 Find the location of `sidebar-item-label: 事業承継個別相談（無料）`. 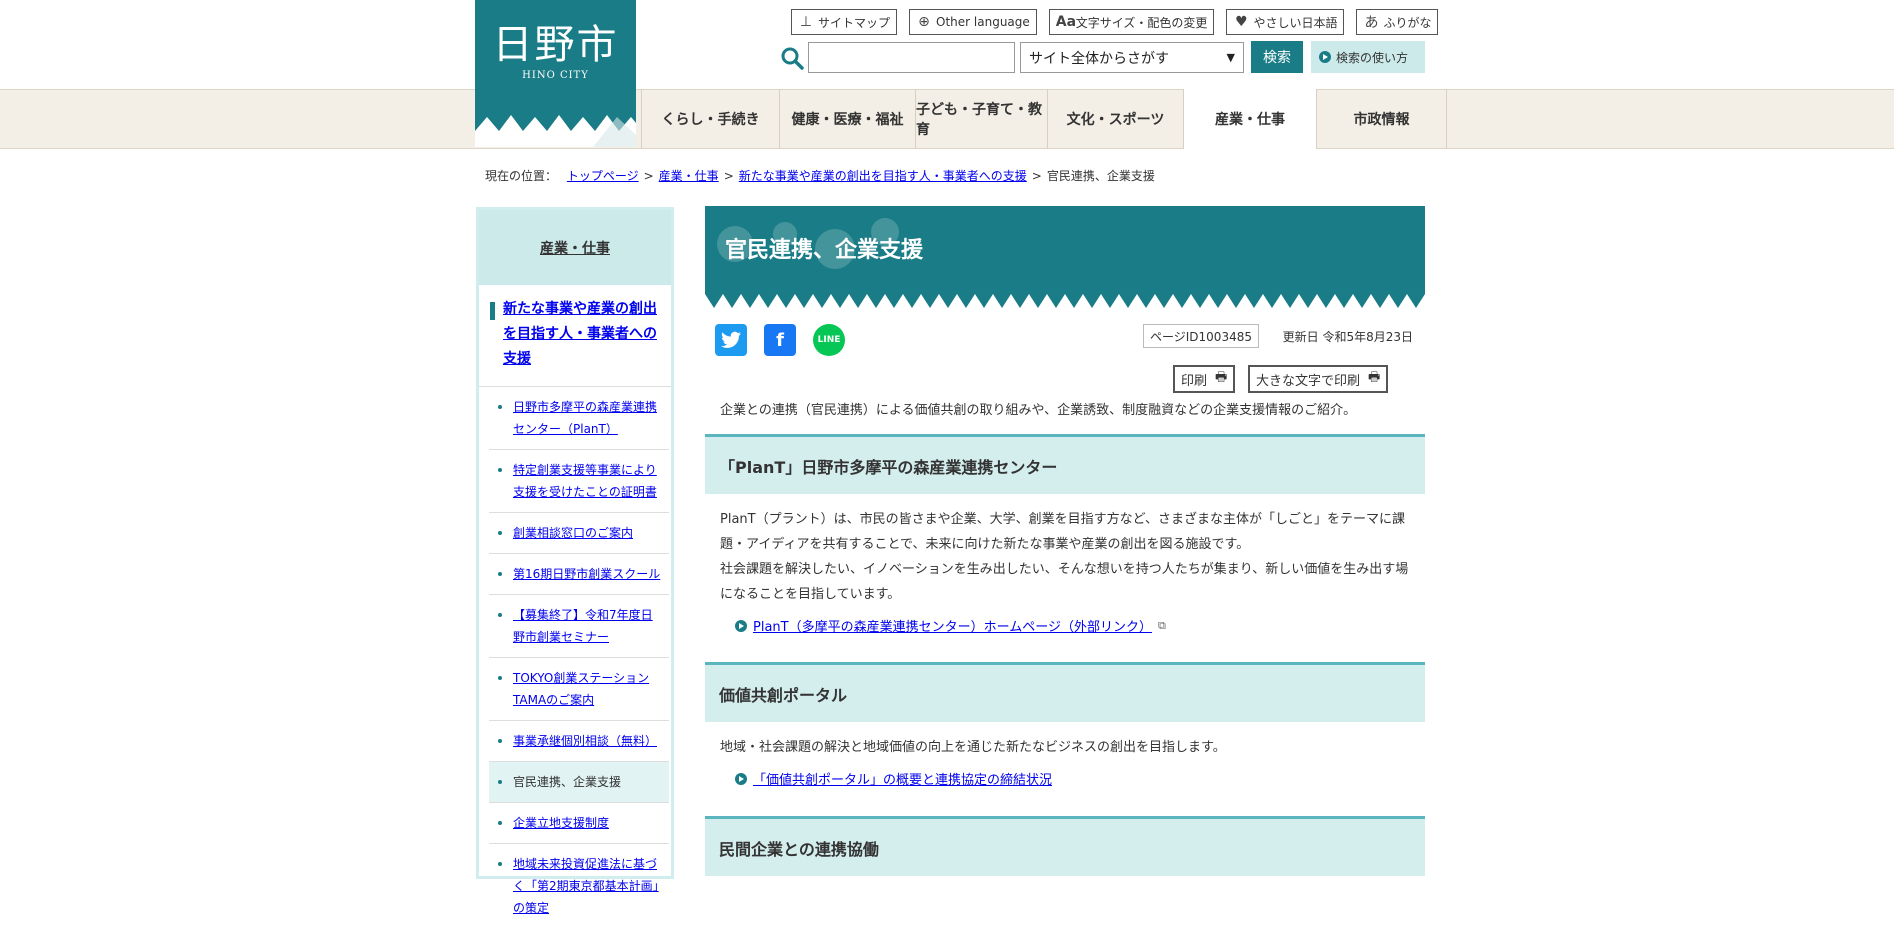

sidebar-item-label: 事業承継個別相談（無料） is located at coordinates (585, 741).